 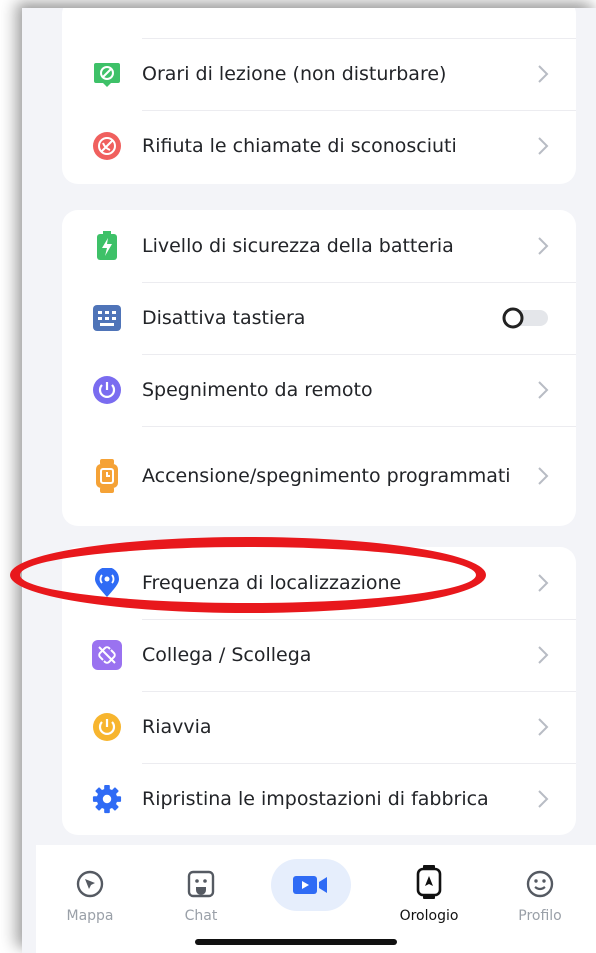 I want to click on settings-item-label: Accensione/spegnimento programmati, so click(x=326, y=476).